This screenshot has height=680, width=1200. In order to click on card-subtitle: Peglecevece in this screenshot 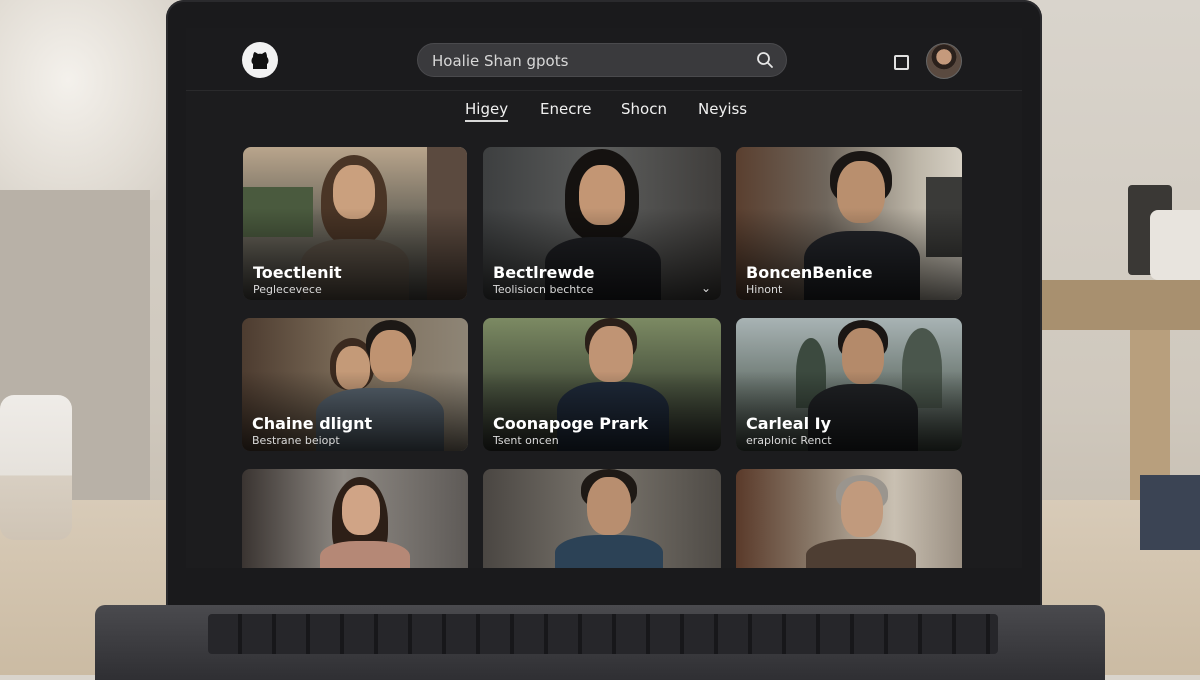, I will do `click(287, 289)`.